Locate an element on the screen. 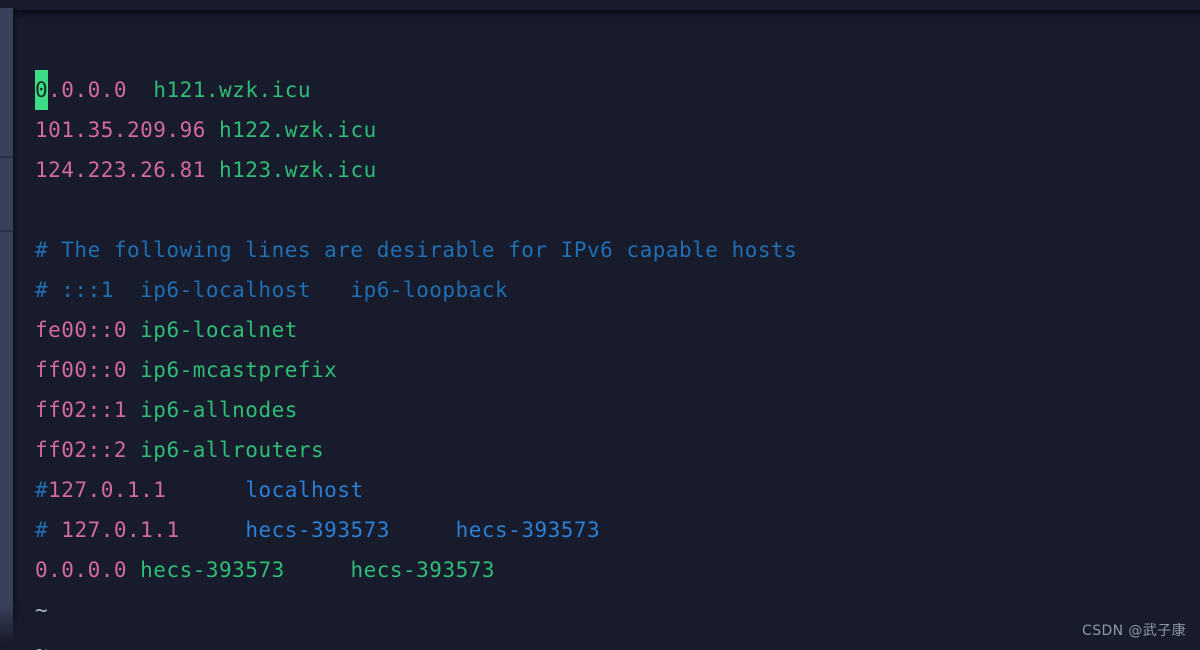 The image size is (1200, 650). buffer-token: ff02::1 is located at coordinates (88, 410).